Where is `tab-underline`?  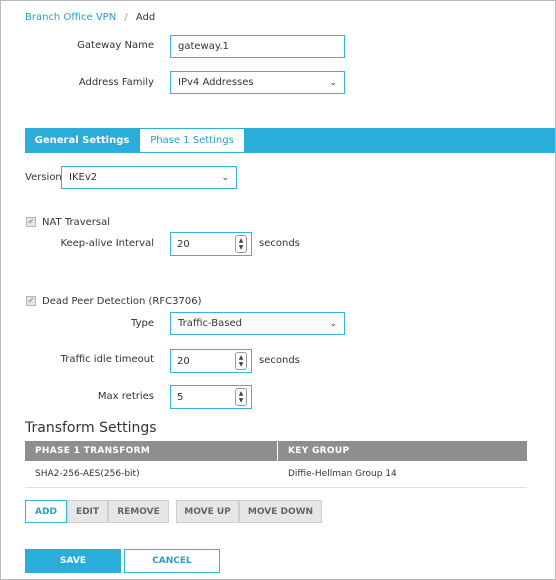 tab-underline is located at coordinates (290, 152).